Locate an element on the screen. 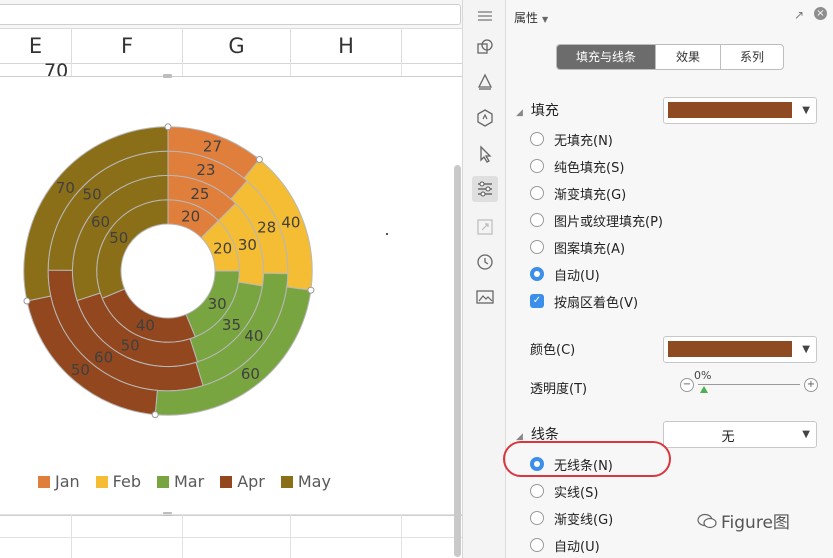 The width and height of the screenshot is (833, 558). close-icon: × is located at coordinates (820, 13).